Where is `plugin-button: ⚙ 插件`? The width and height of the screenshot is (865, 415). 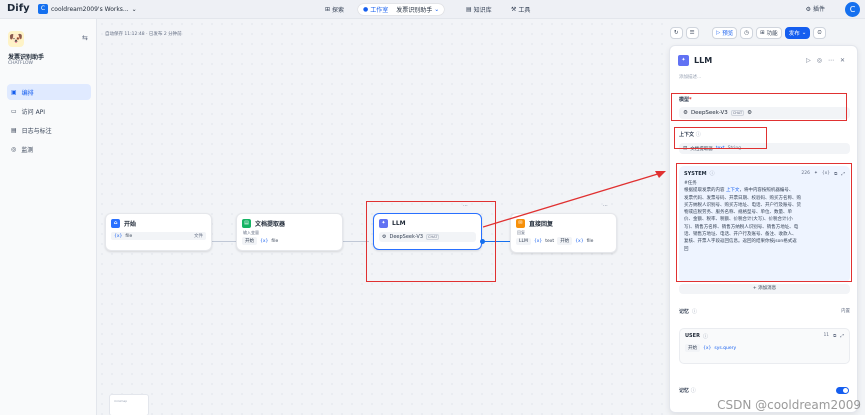
plugin-button: ⚙ 插件 is located at coordinates (815, 8).